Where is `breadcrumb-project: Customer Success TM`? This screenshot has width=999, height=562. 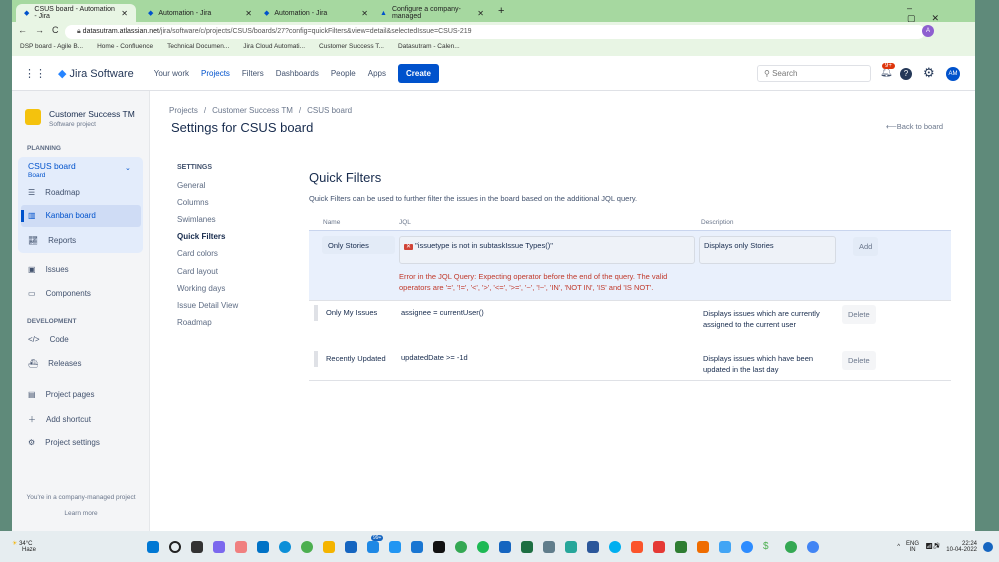 breadcrumb-project: Customer Success TM is located at coordinates (252, 110).